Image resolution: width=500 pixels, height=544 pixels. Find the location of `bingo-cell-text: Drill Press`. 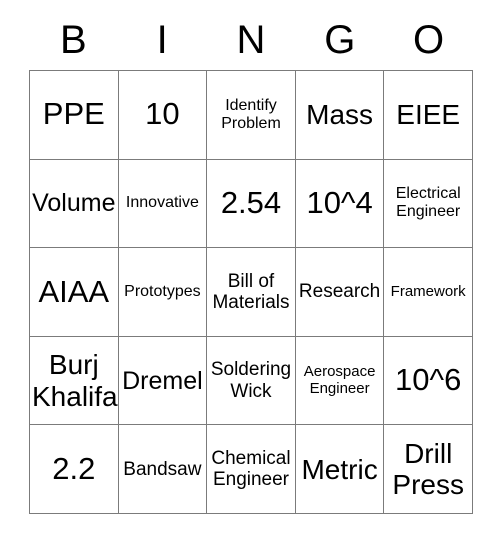

bingo-cell-text: Drill Press is located at coordinates (428, 469).